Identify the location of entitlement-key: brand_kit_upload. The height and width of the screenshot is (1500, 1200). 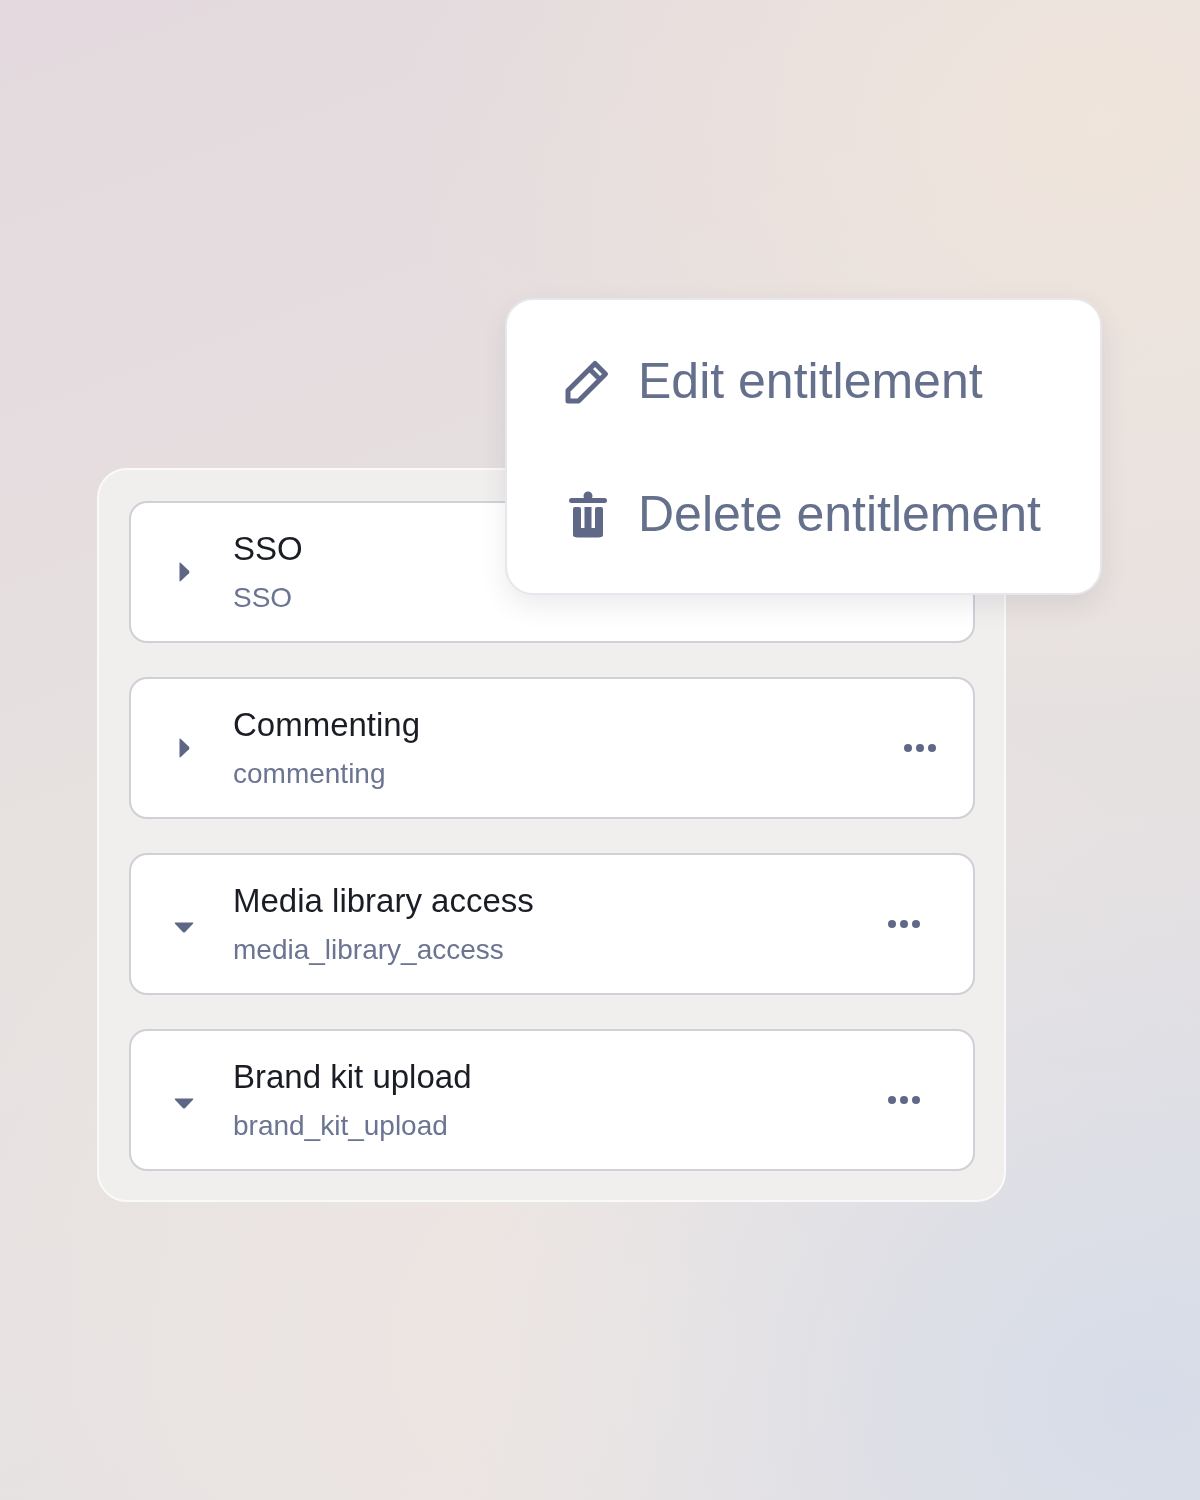
(340, 1126).